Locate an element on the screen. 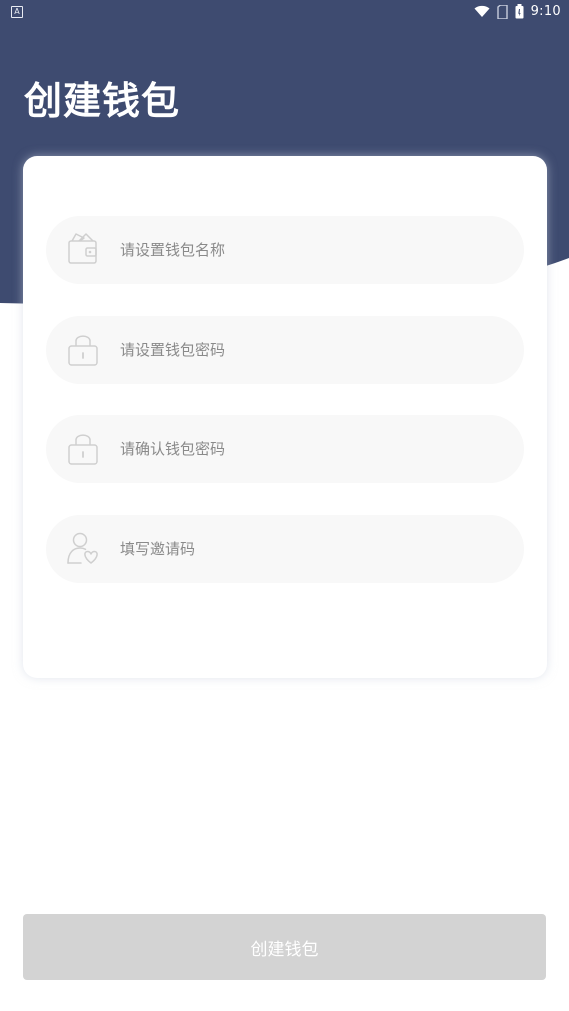  status-icons: 9:10 is located at coordinates (517, 11).